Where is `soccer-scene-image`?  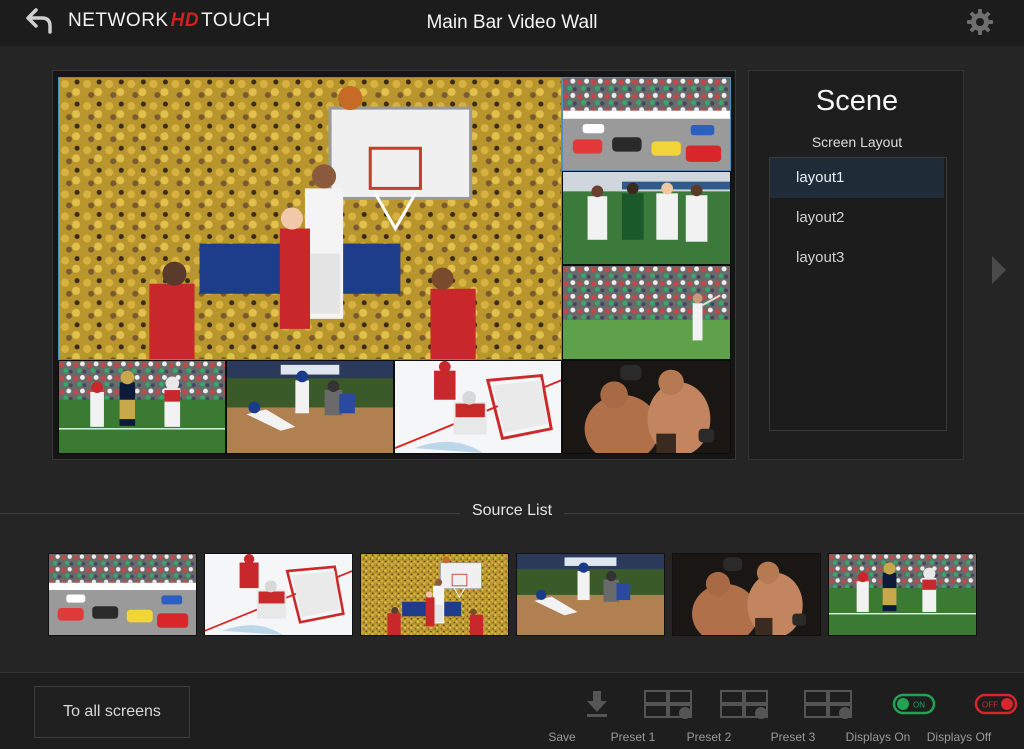 soccer-scene-image is located at coordinates (646, 218).